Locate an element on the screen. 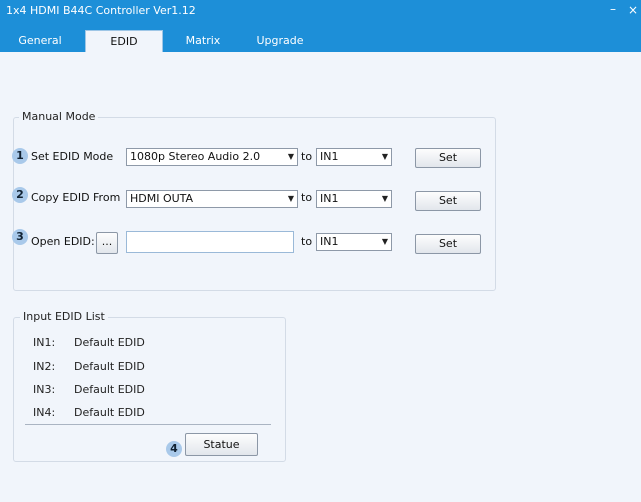  step-badge-4: 4 is located at coordinates (174, 449).